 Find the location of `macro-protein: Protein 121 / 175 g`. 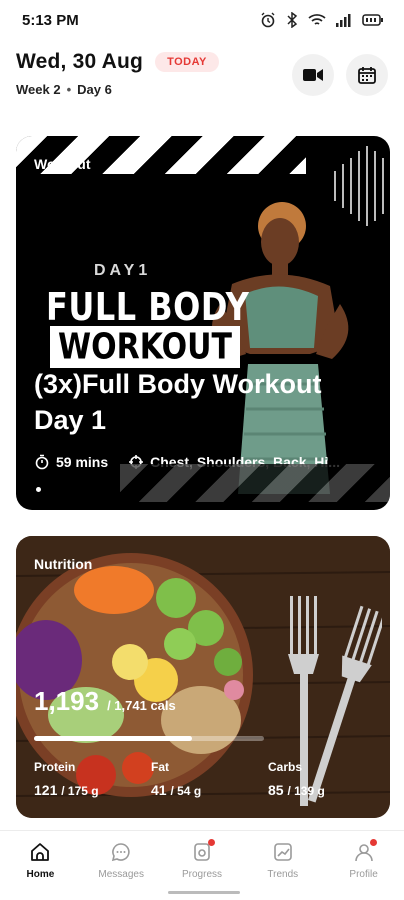

macro-protein: Protein 121 / 175 g is located at coordinates (92, 779).